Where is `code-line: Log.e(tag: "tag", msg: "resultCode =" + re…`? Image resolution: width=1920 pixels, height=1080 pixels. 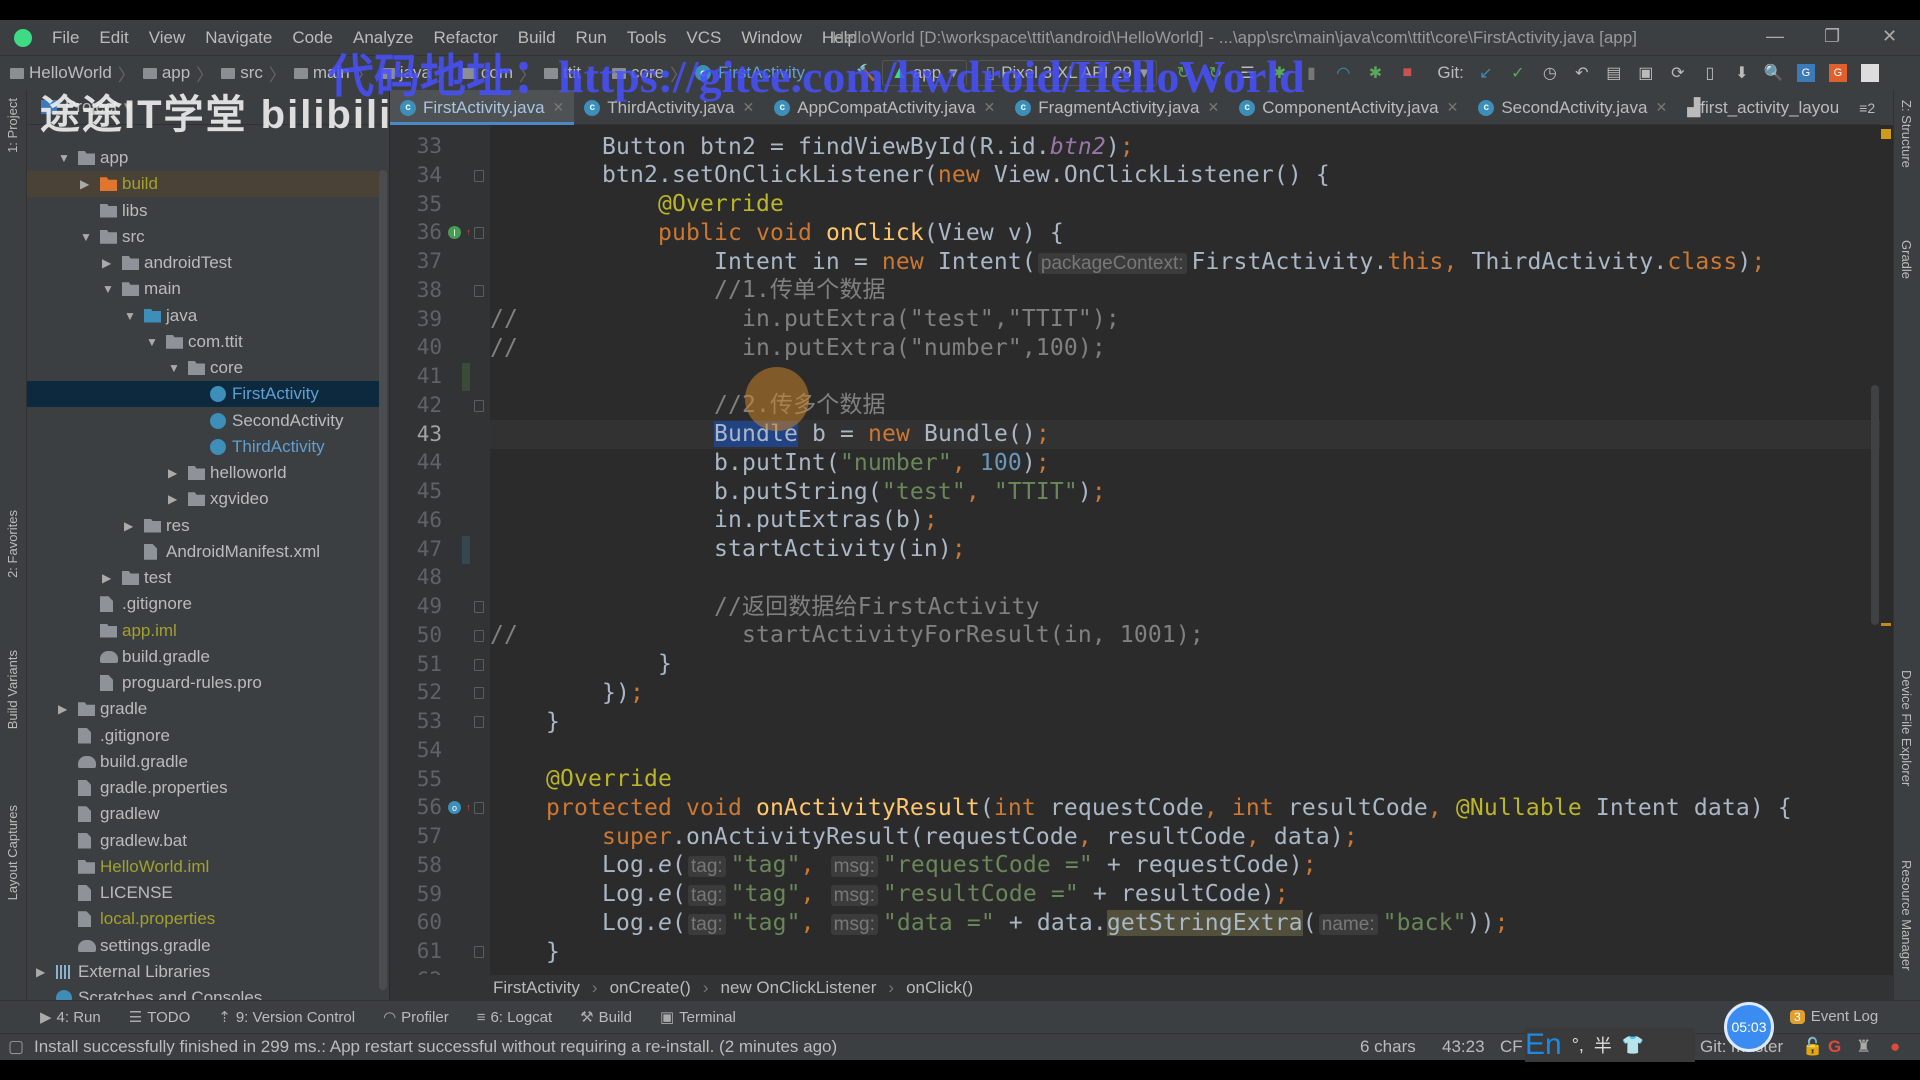 code-line: Log.e(tag: "tag", msg: "resultCode =" + re… is located at coordinates (1185, 894).